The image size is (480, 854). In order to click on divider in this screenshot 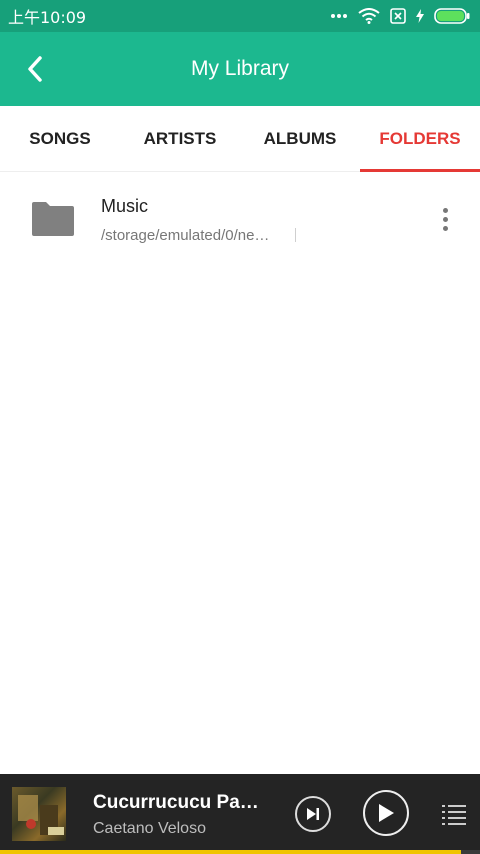, I will do `click(295, 235)`.